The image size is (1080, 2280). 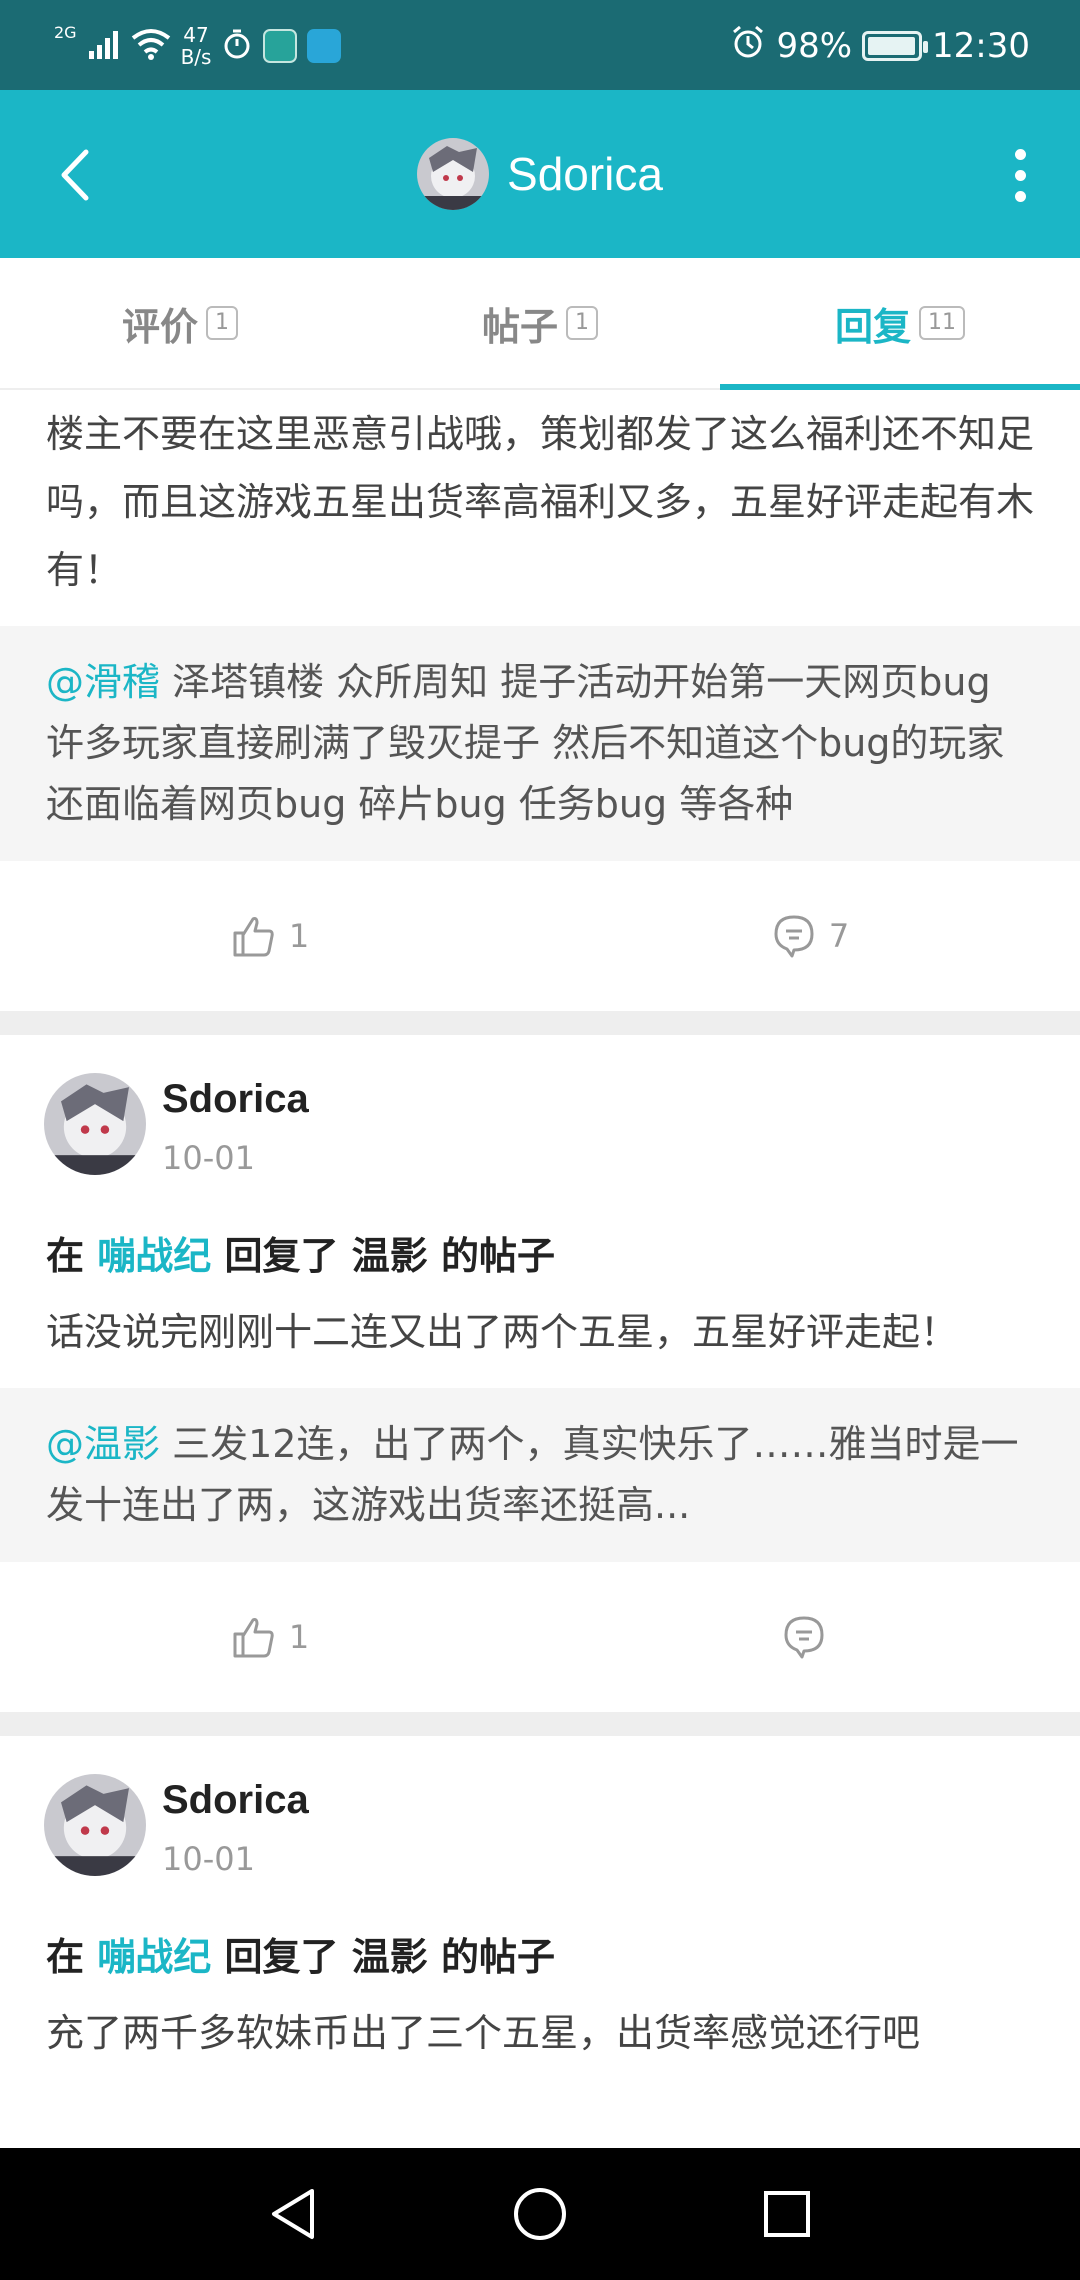 I want to click on network-type-label: 2G, so click(x=65, y=32).